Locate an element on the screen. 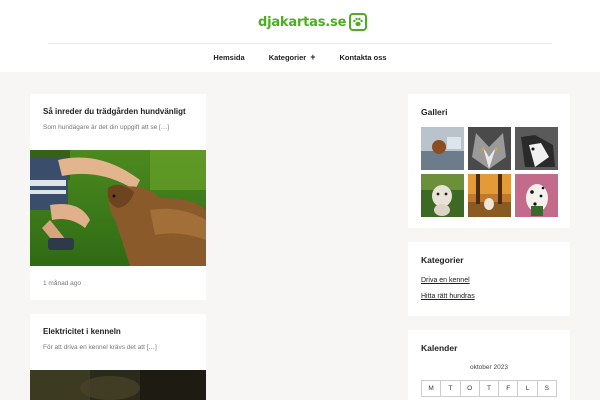  plus-icon: + is located at coordinates (312, 57).